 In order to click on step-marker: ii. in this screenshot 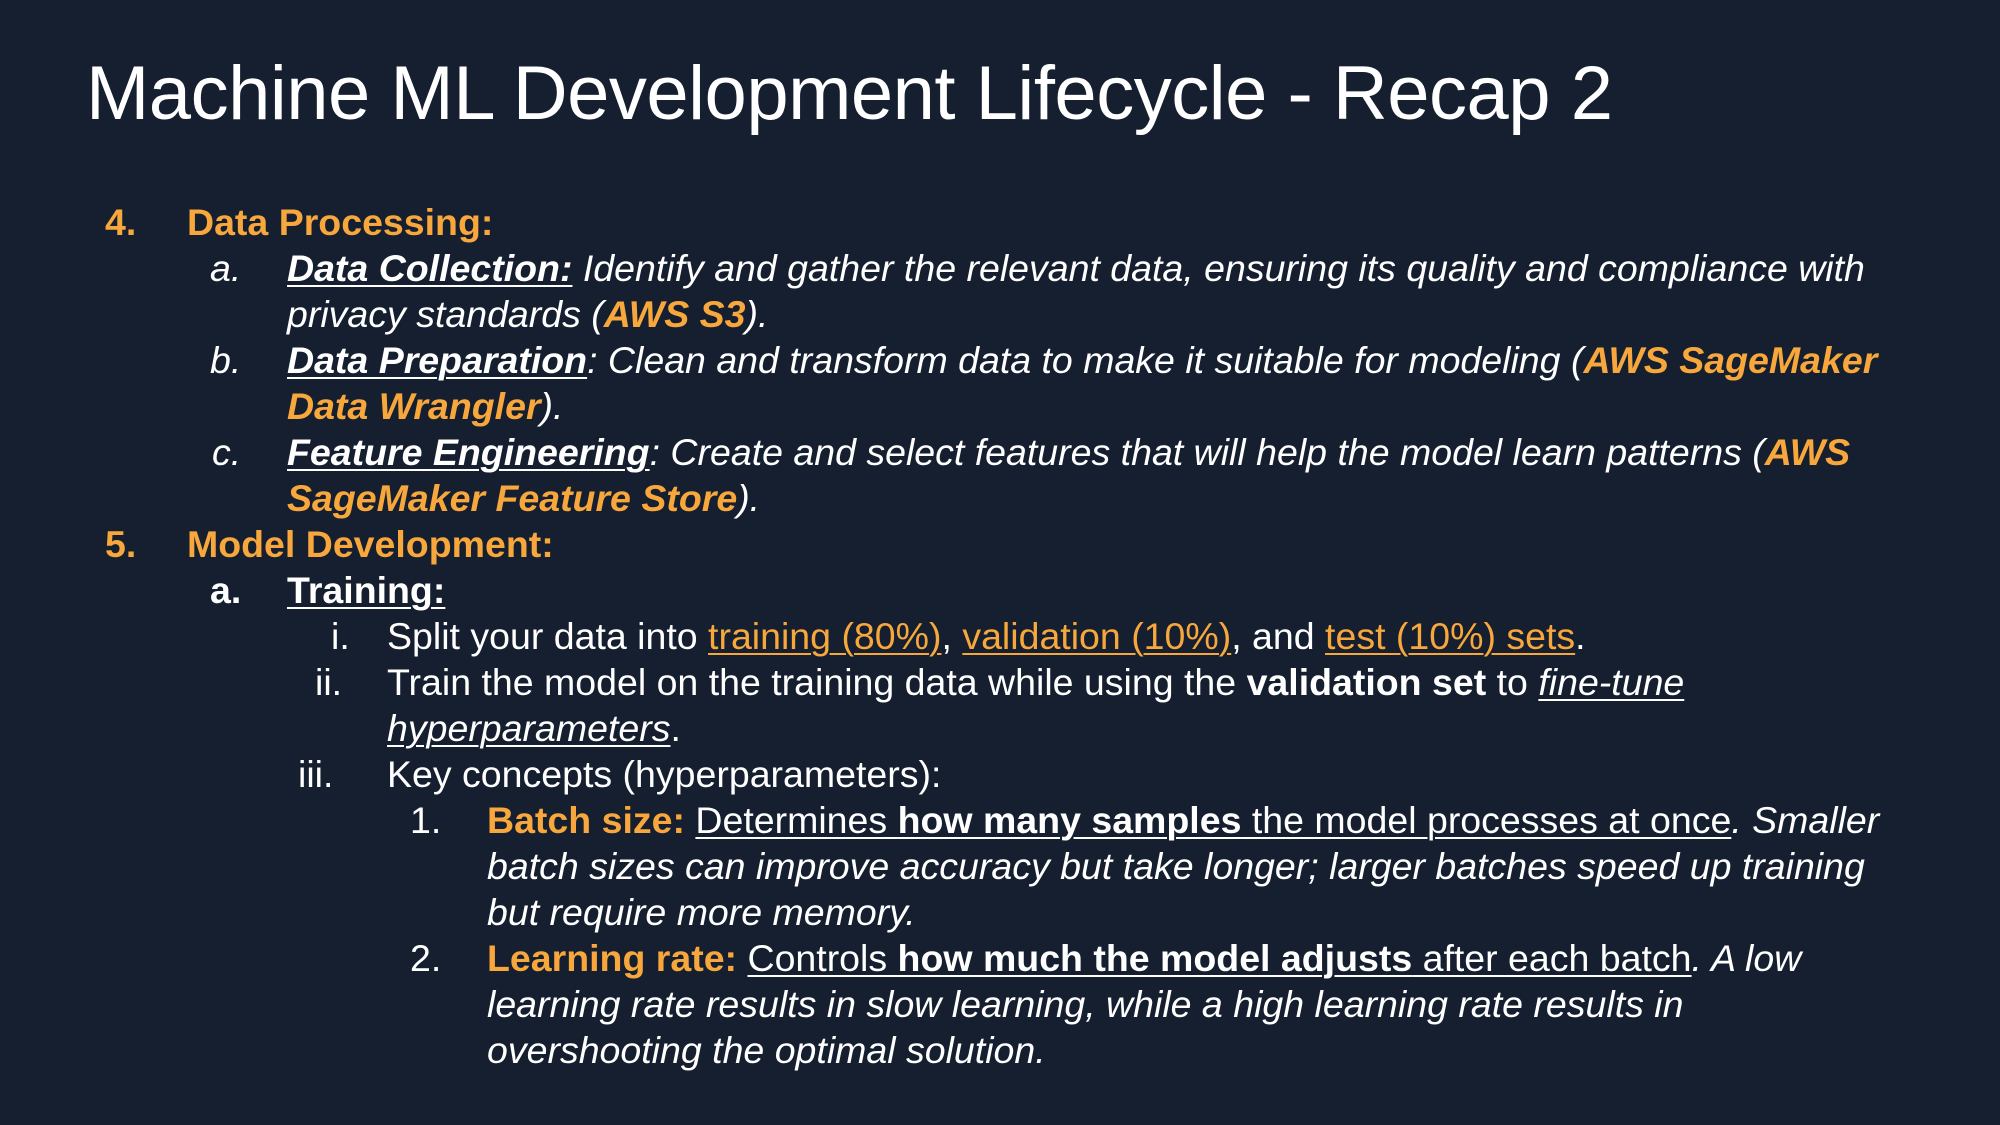, I will do `click(329, 682)`.